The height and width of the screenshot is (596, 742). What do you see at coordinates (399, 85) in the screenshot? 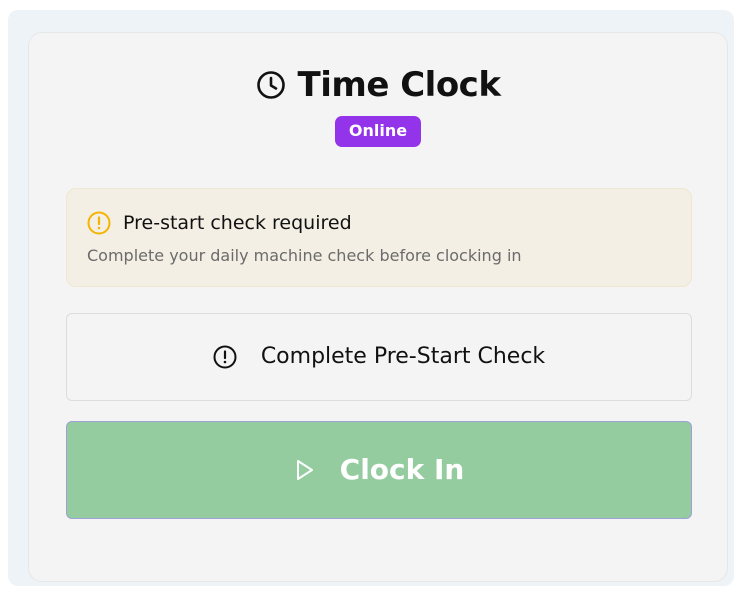
I see `page-title: Time Clock` at bounding box center [399, 85].